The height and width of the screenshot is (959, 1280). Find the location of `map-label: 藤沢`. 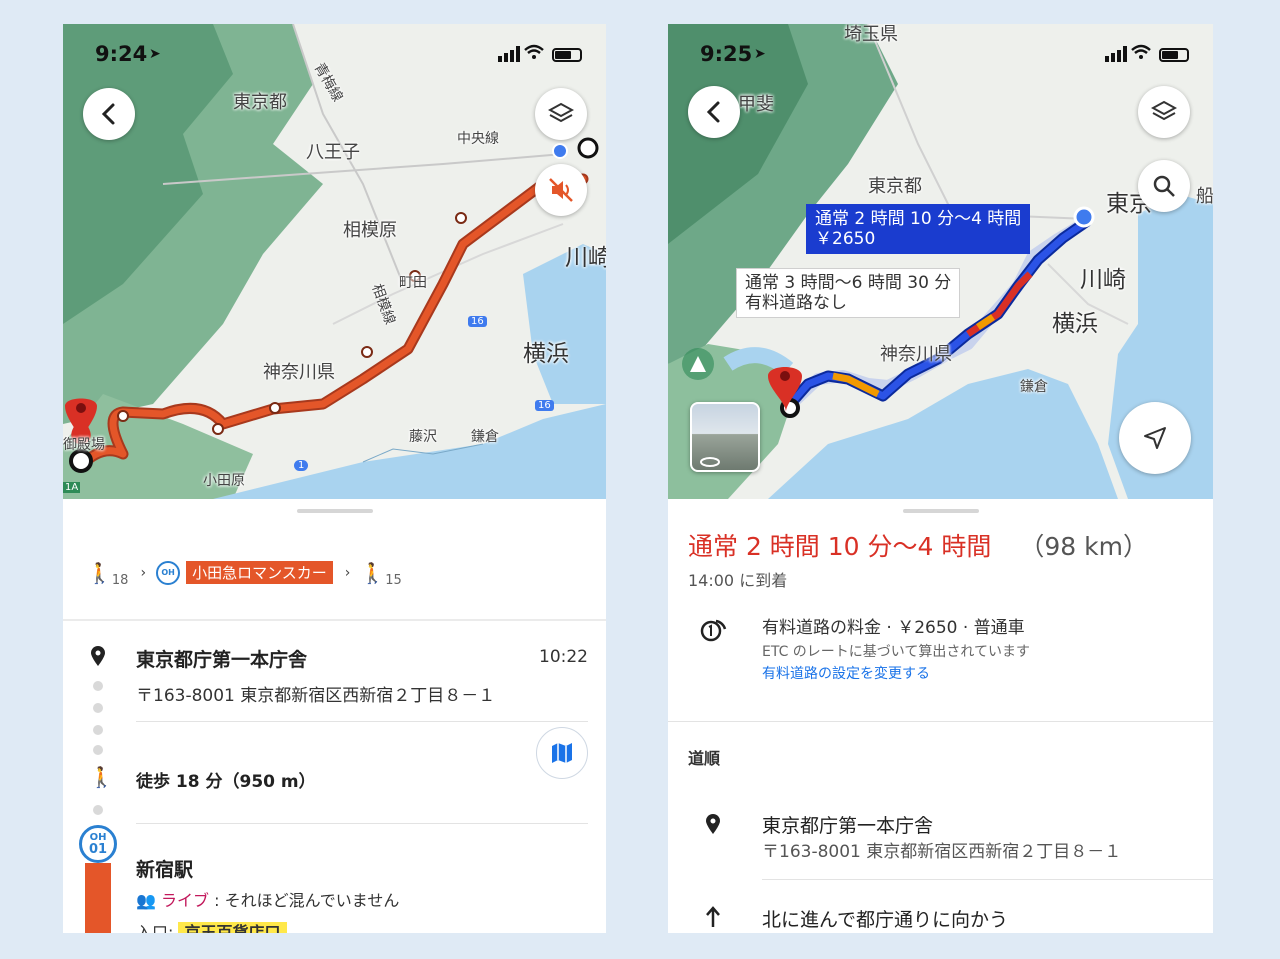

map-label: 藤沢 is located at coordinates (423, 437).